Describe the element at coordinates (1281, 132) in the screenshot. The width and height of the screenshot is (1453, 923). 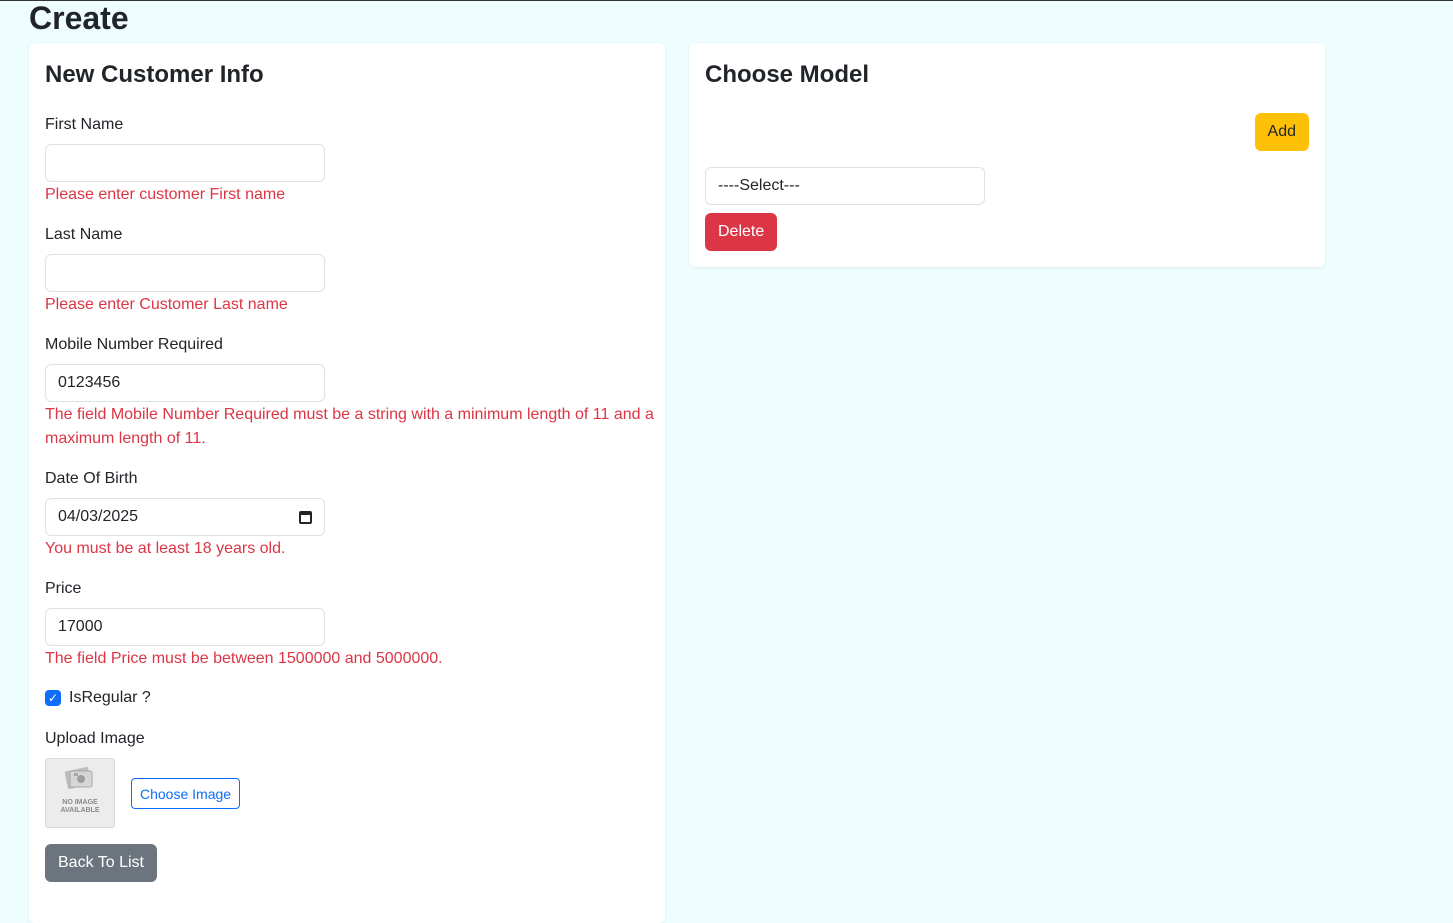
I see `add-button: Add` at that location.